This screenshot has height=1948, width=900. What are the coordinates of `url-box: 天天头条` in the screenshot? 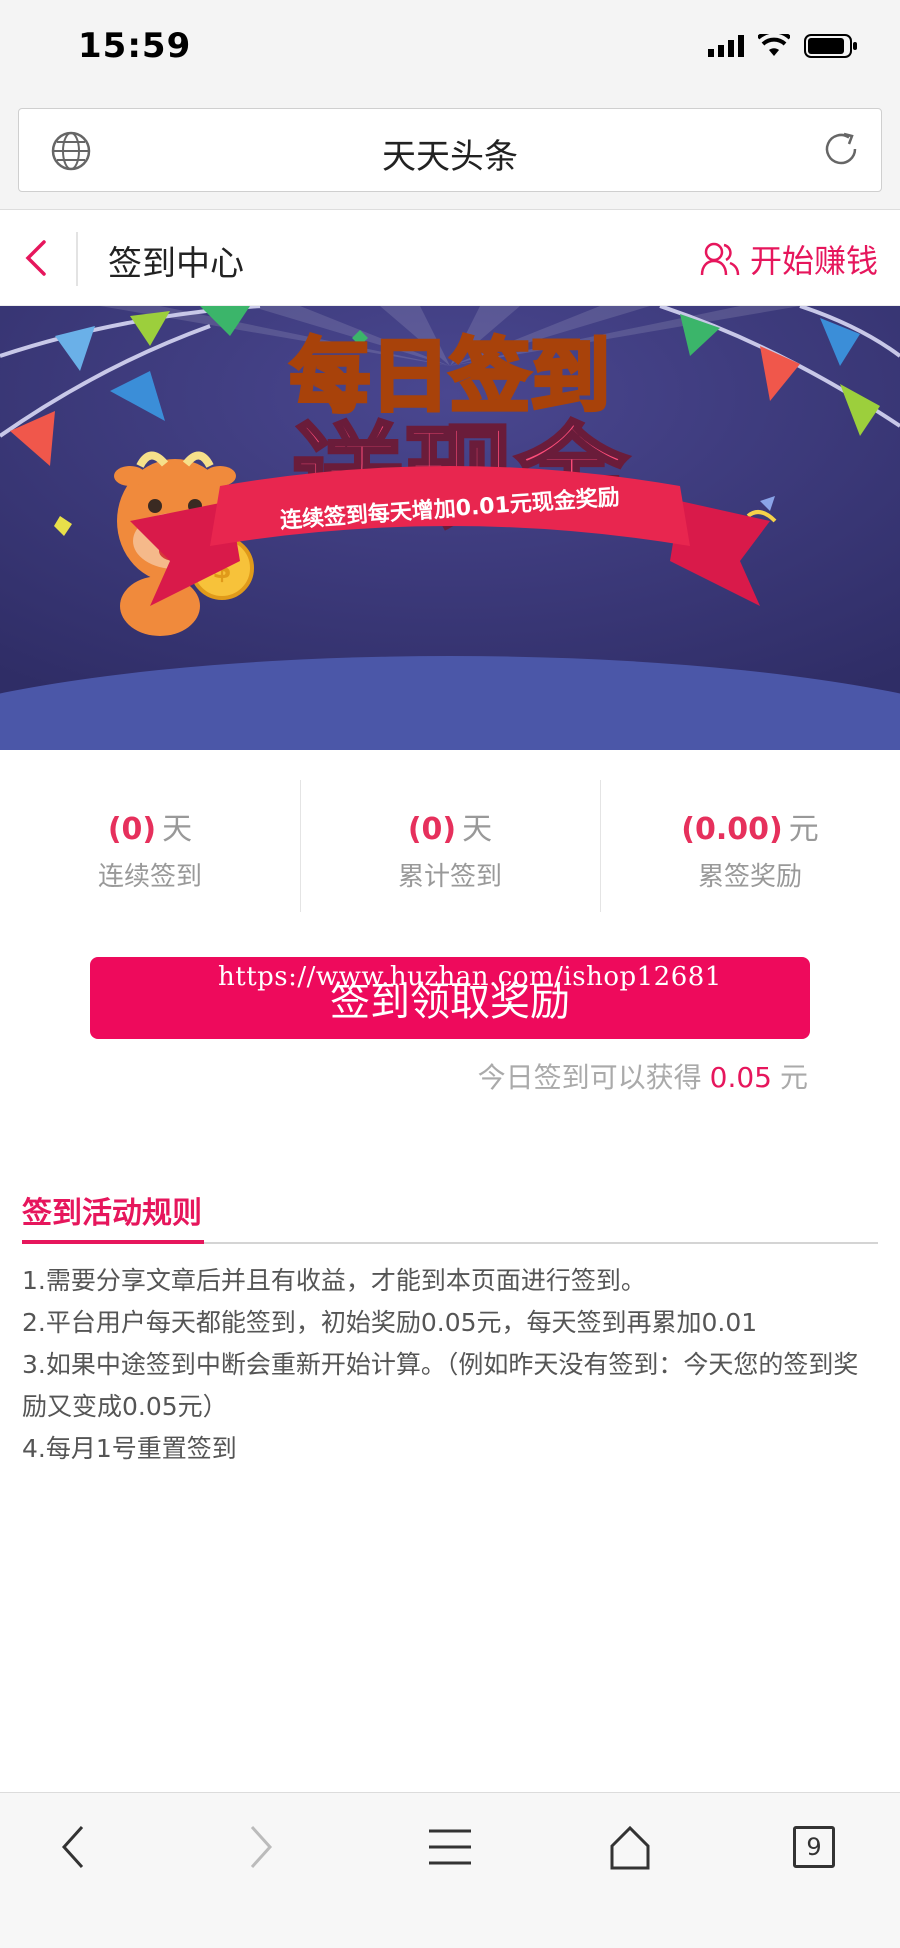 It's located at (450, 150).